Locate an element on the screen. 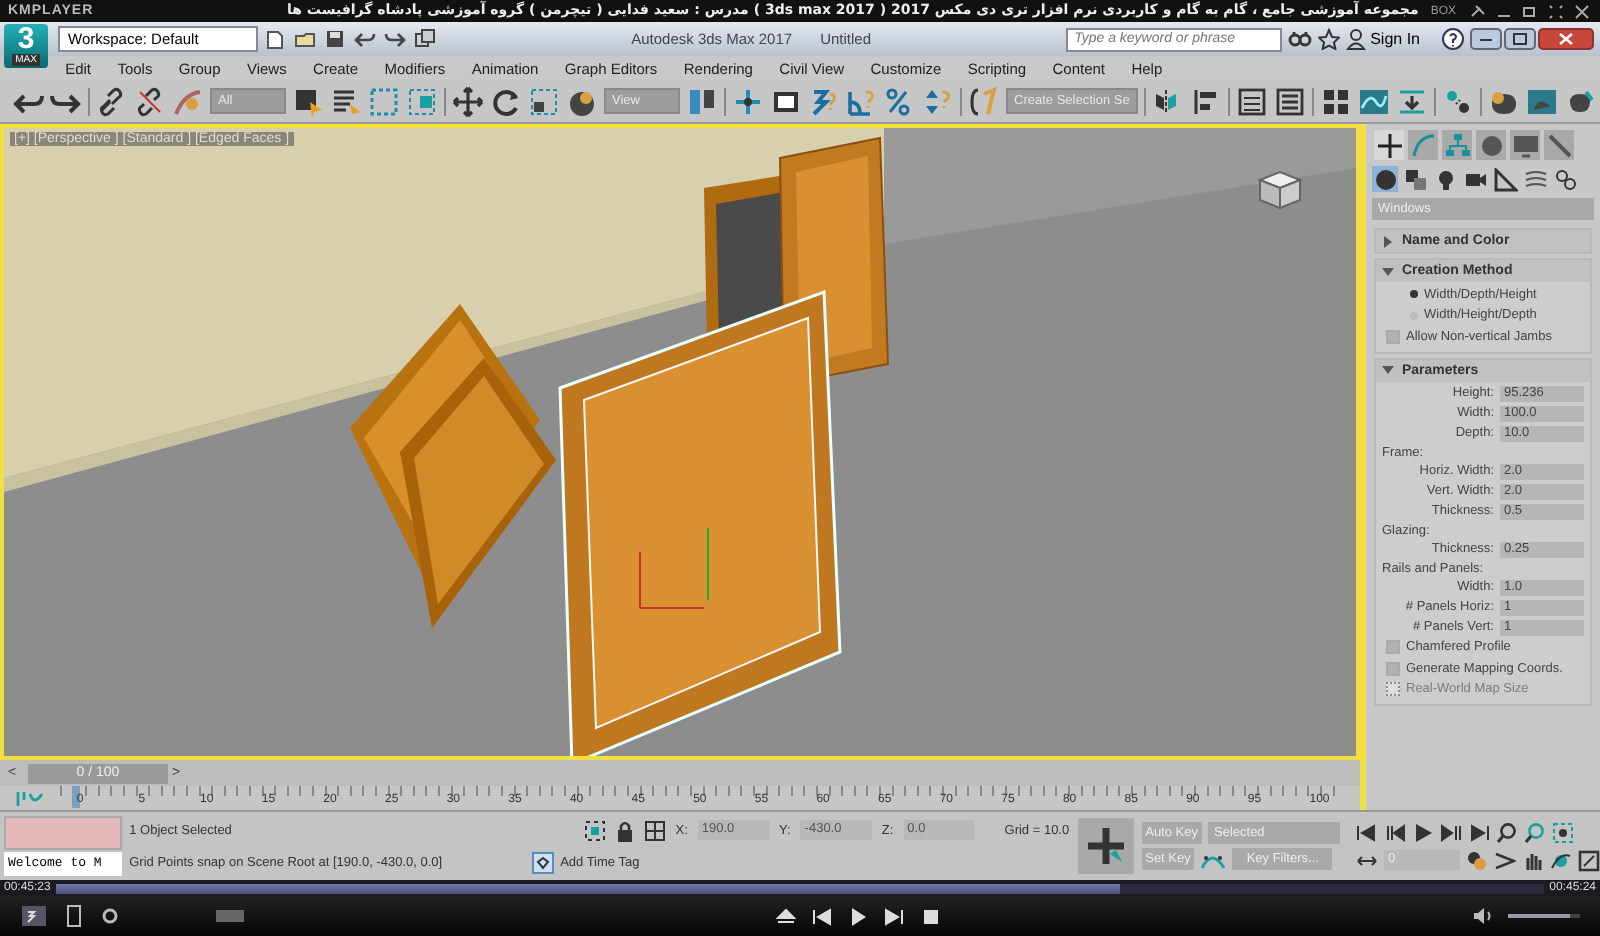 The width and height of the screenshot is (1600, 936). isolate-selection-icon is located at coordinates (594, 830).